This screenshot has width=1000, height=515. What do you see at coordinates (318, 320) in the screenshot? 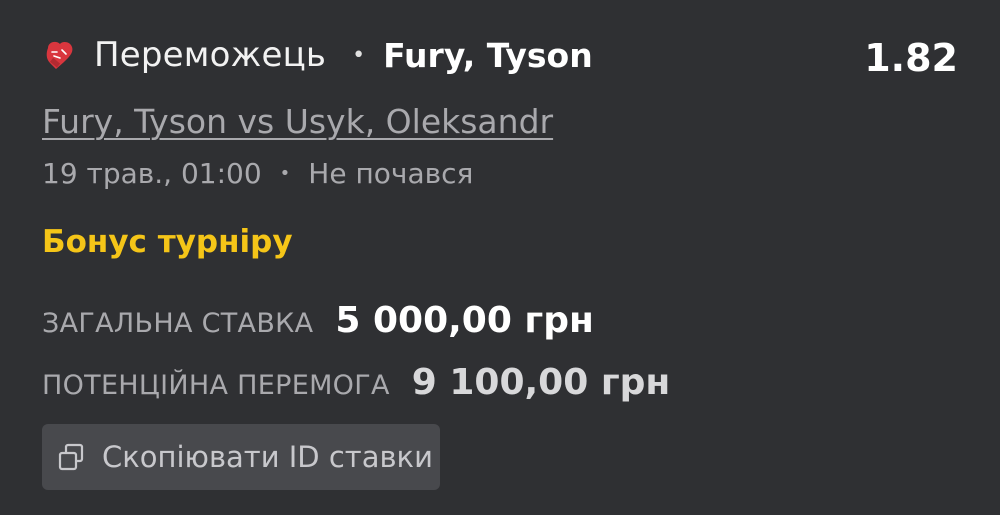
I see `total-stake-row: ЗАГАЛЬНА СТАВКА 5 000,00 грн` at bounding box center [318, 320].